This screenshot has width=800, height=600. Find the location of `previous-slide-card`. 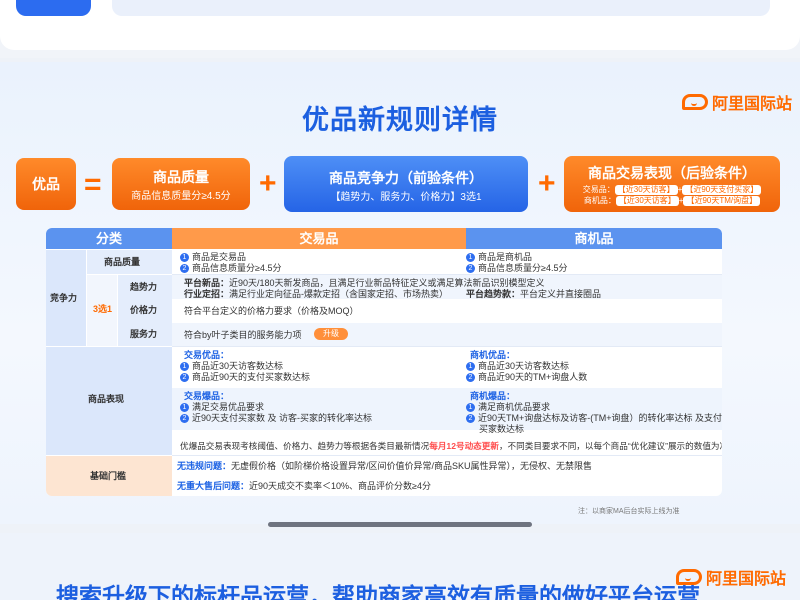

previous-slide-card is located at coordinates (400, 25).